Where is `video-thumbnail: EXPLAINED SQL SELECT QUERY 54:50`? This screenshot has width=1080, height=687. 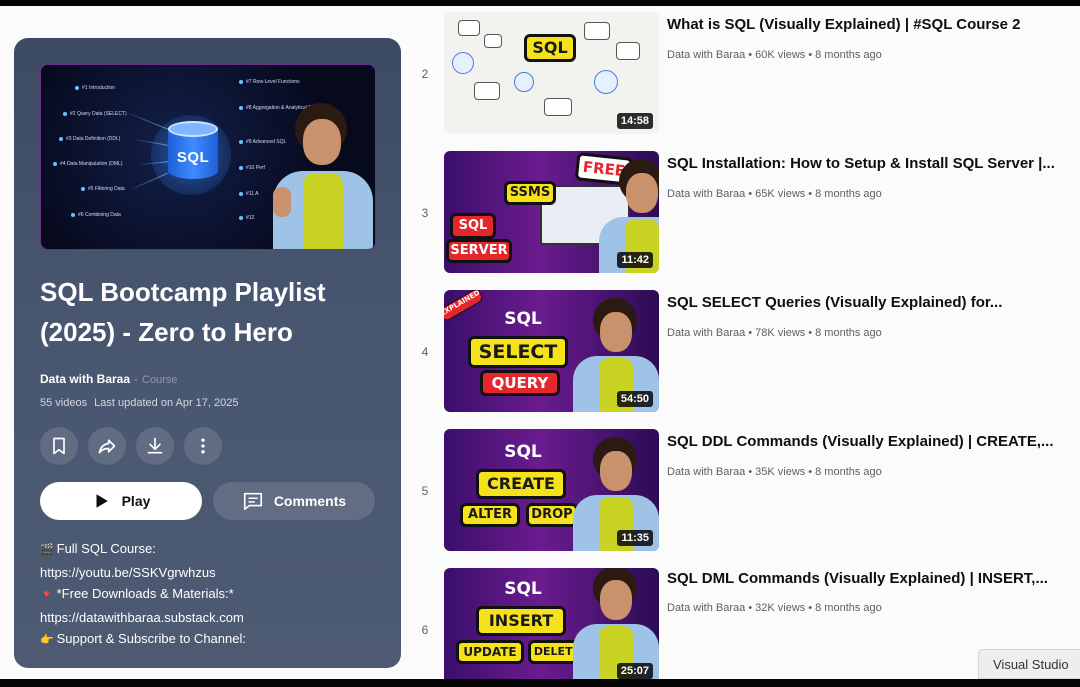
video-thumbnail: EXPLAINED SQL SELECT QUERY 54:50 is located at coordinates (551, 351).